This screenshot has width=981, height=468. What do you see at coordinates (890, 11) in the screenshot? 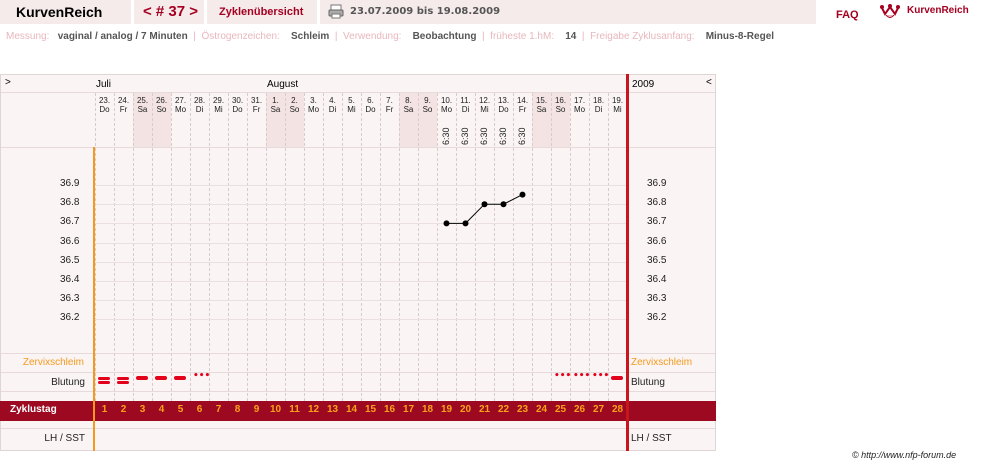
I see `crown-heart-icon` at bounding box center [890, 11].